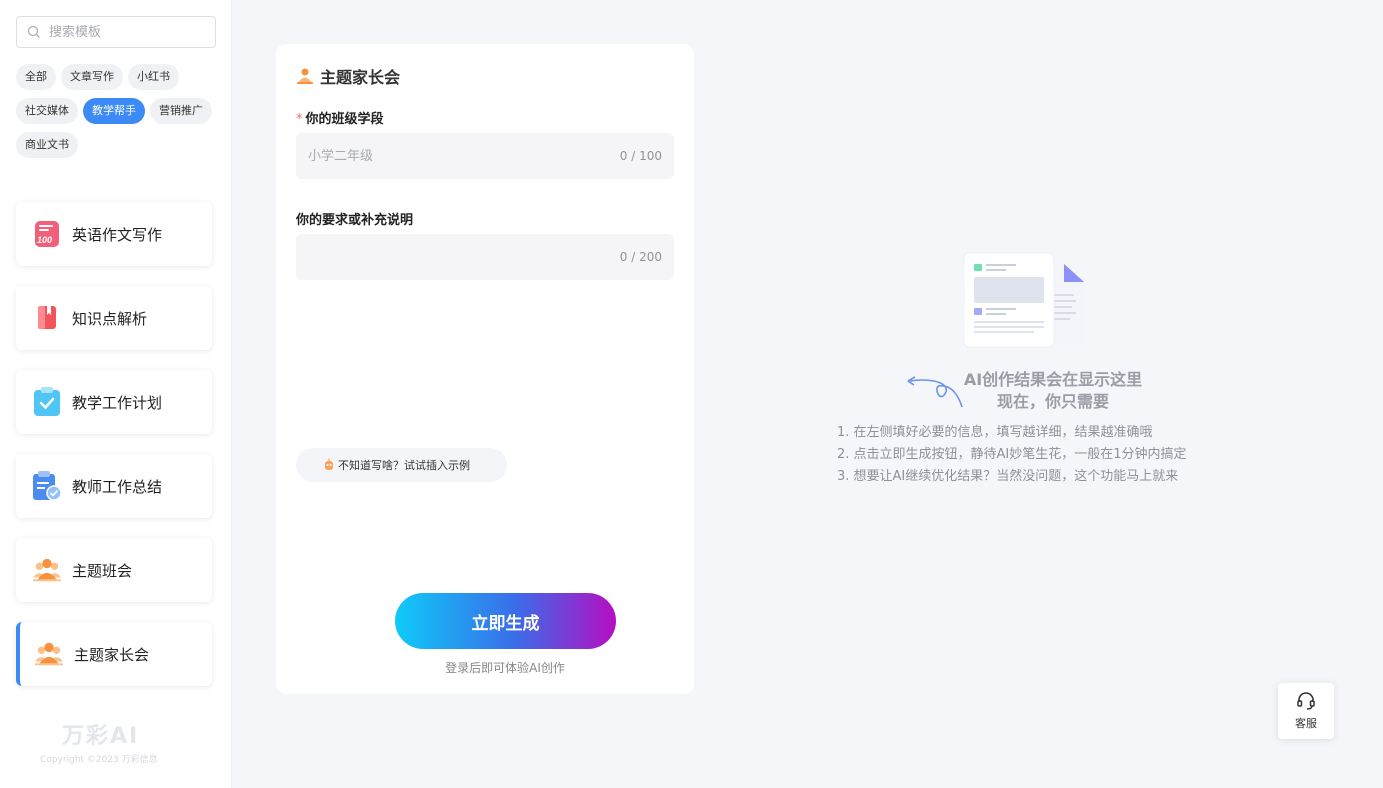  I want to click on template-card-class-meeting: 主题班会, so click(114, 570).